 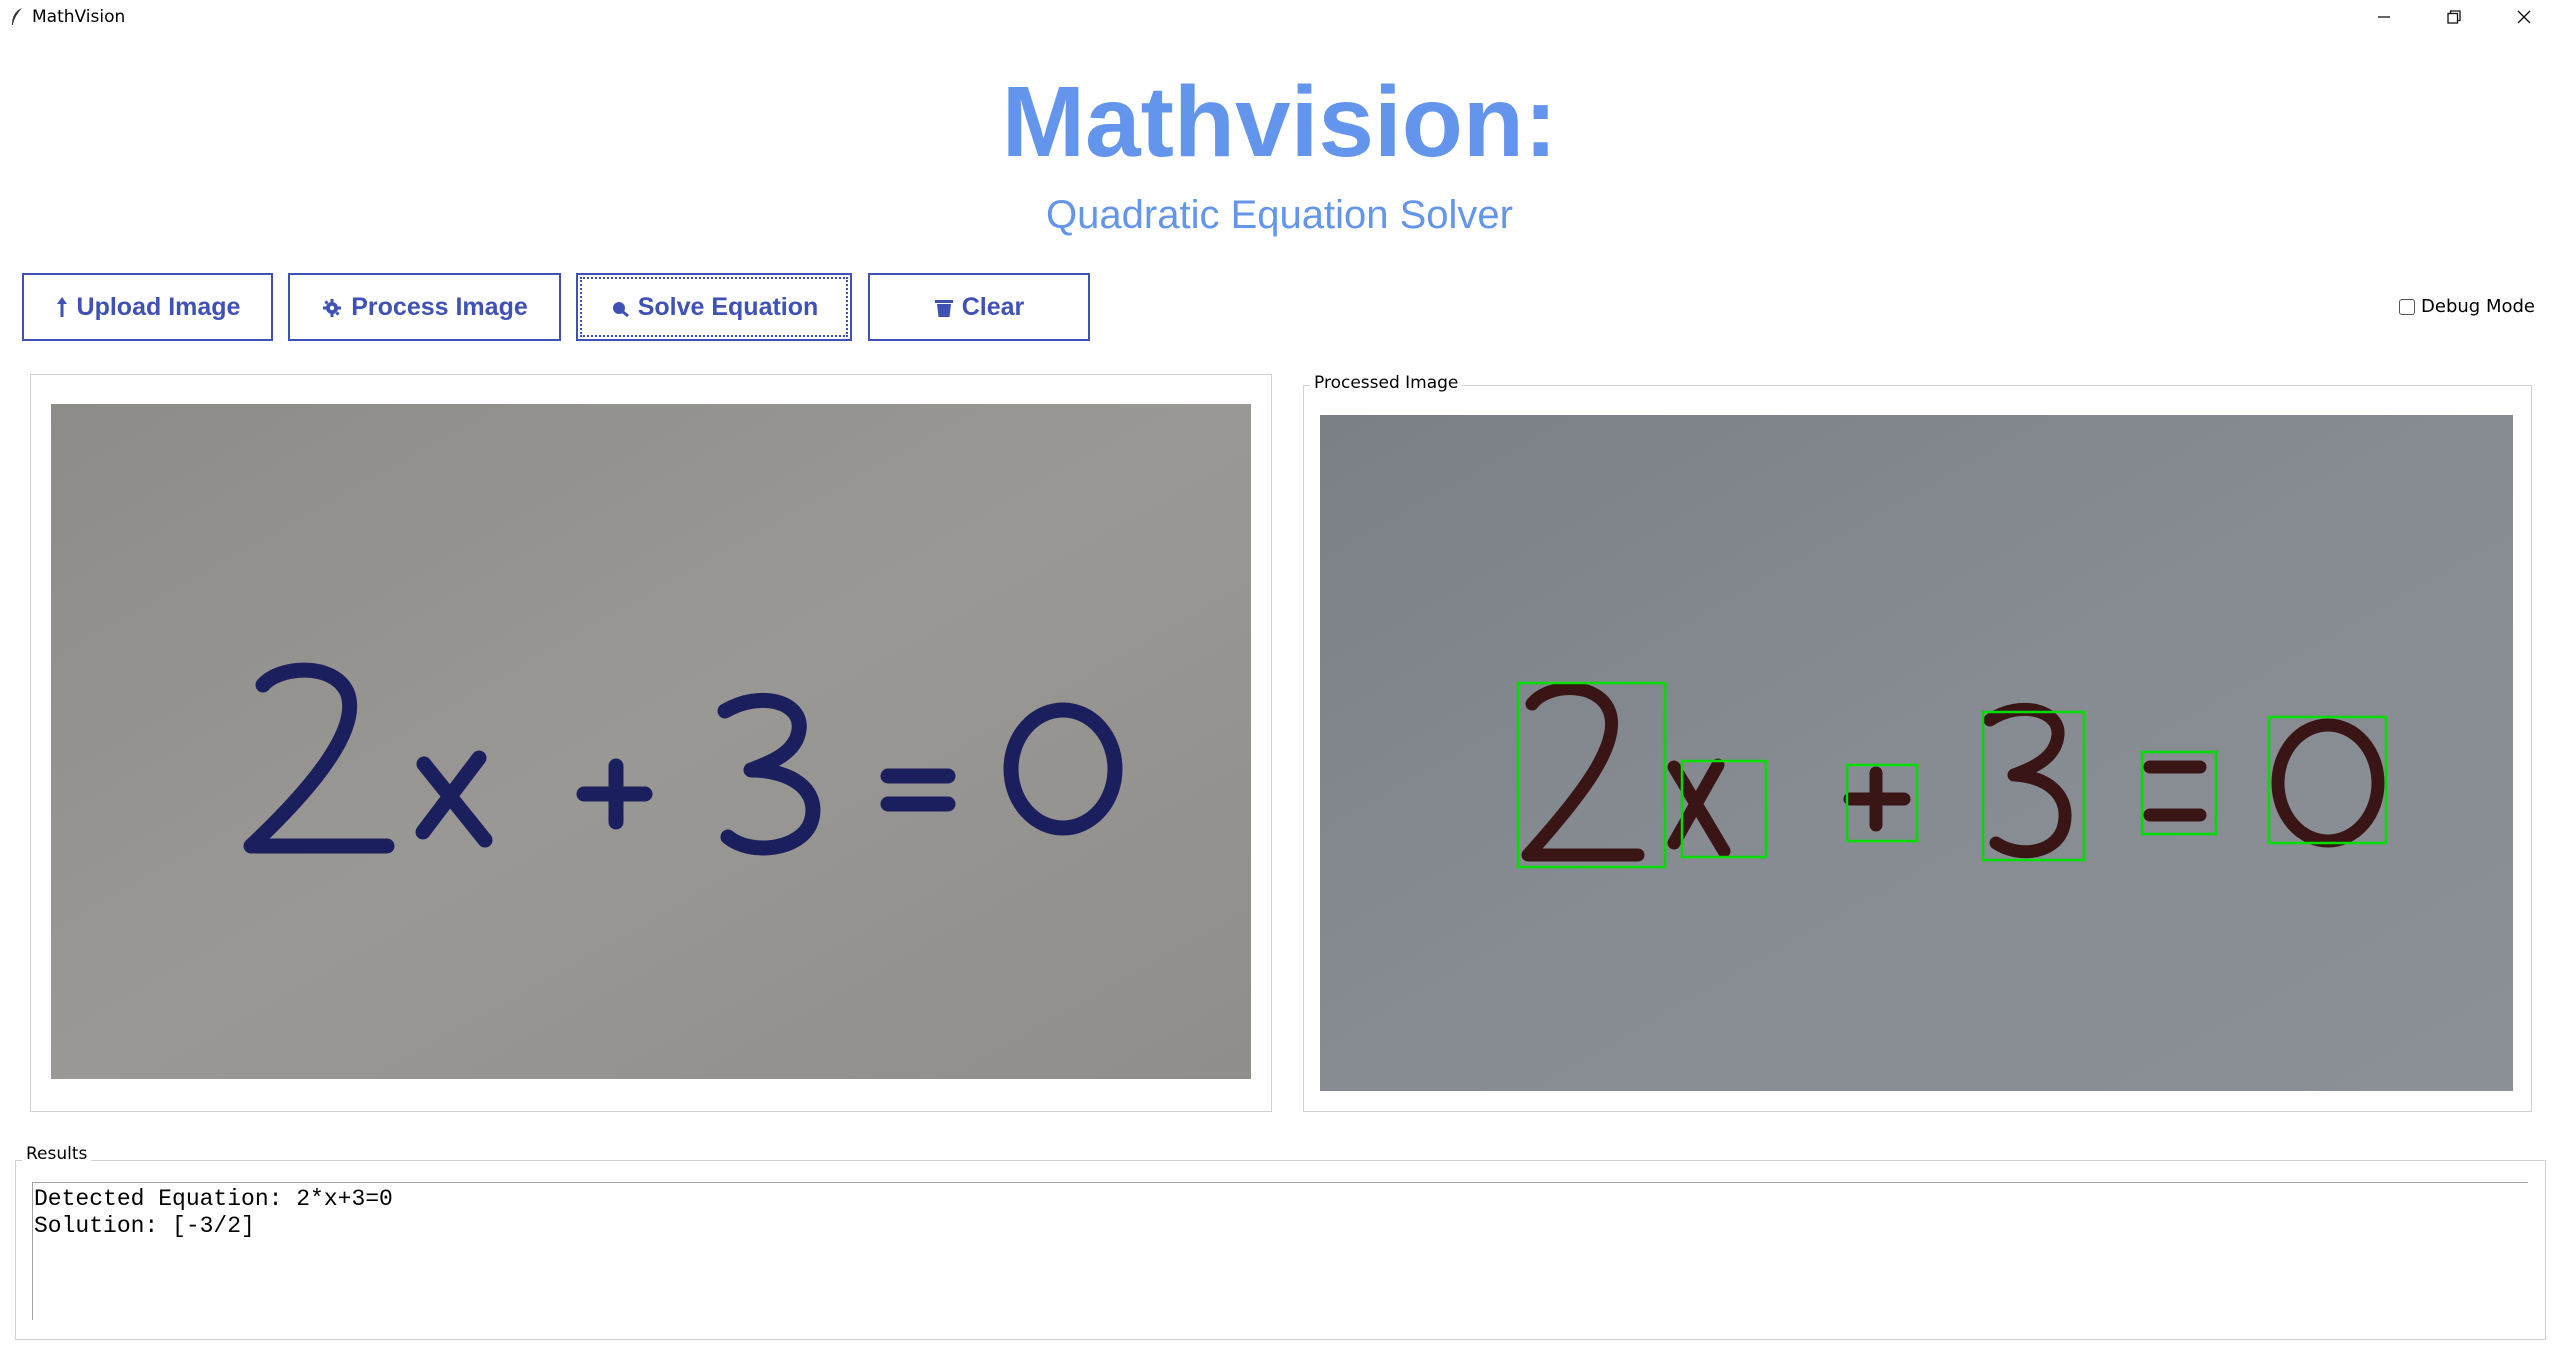 What do you see at coordinates (1279, 215) in the screenshot?
I see `page-subtitle: Quadratic Equation Solver` at bounding box center [1279, 215].